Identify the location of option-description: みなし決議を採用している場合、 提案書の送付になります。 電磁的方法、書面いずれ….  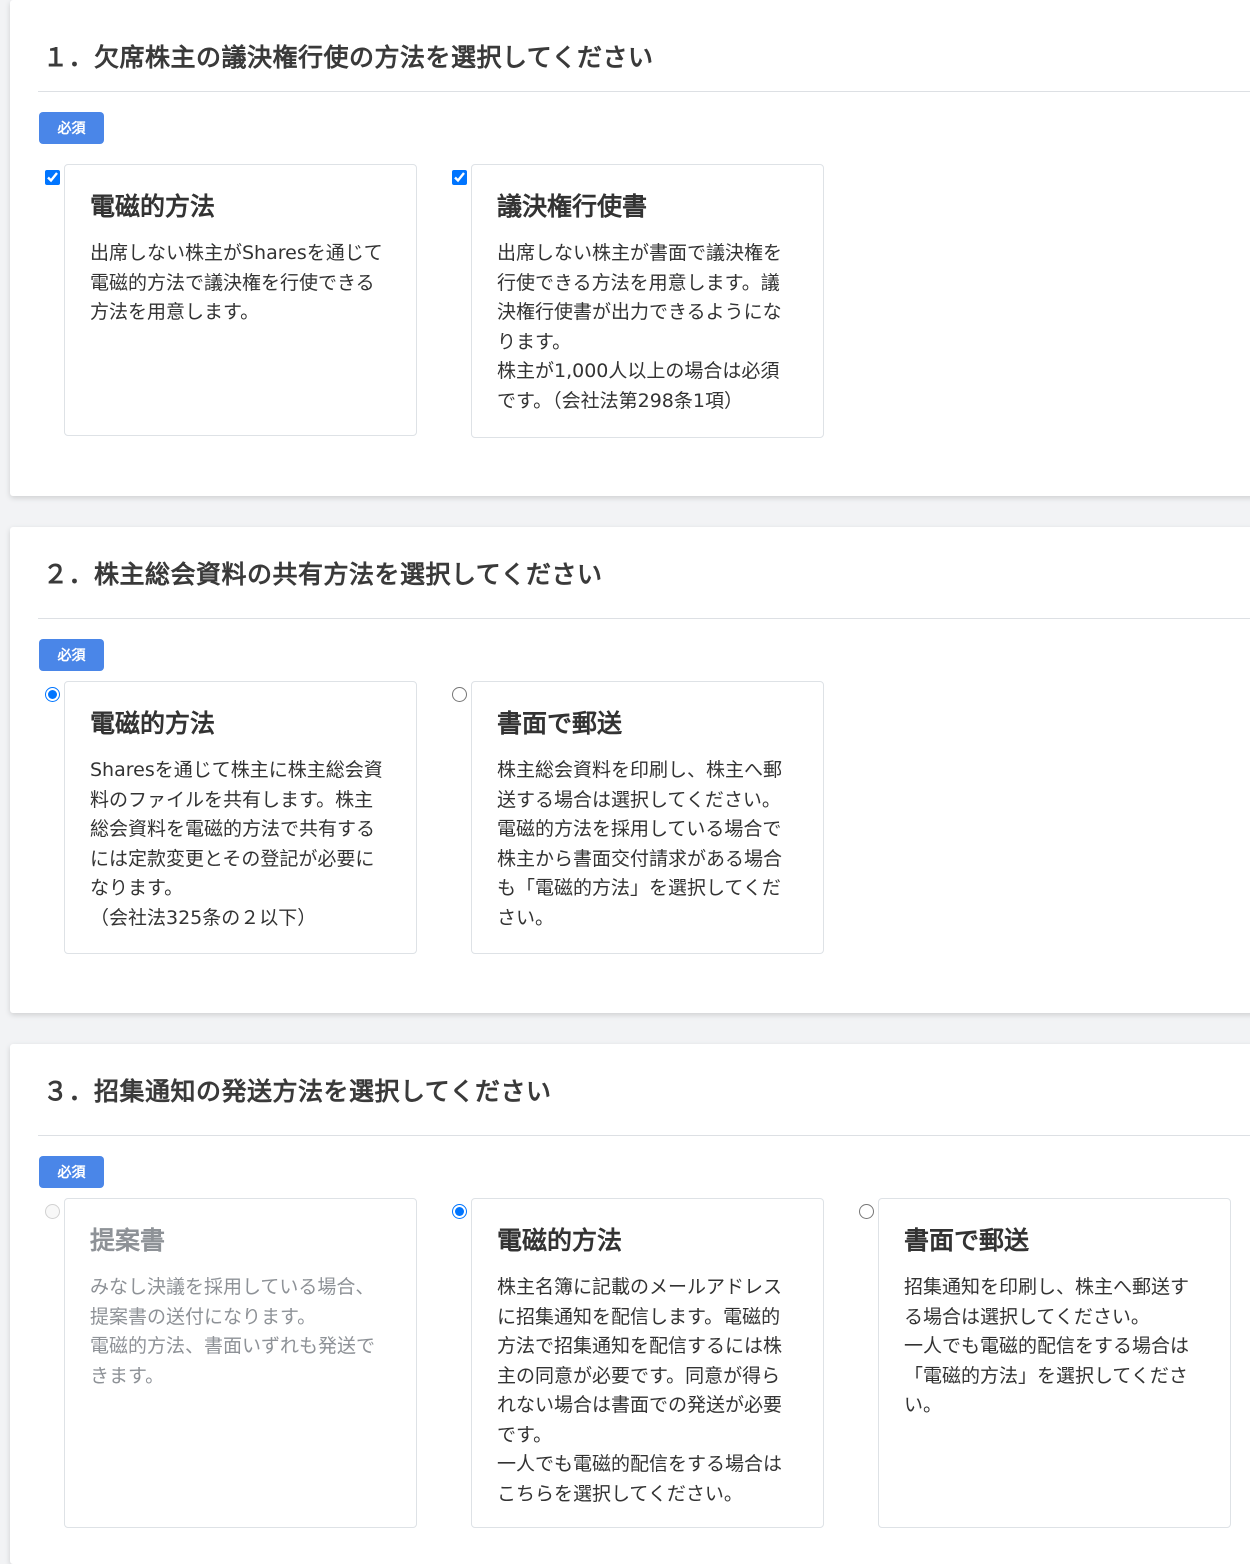
(233, 1331).